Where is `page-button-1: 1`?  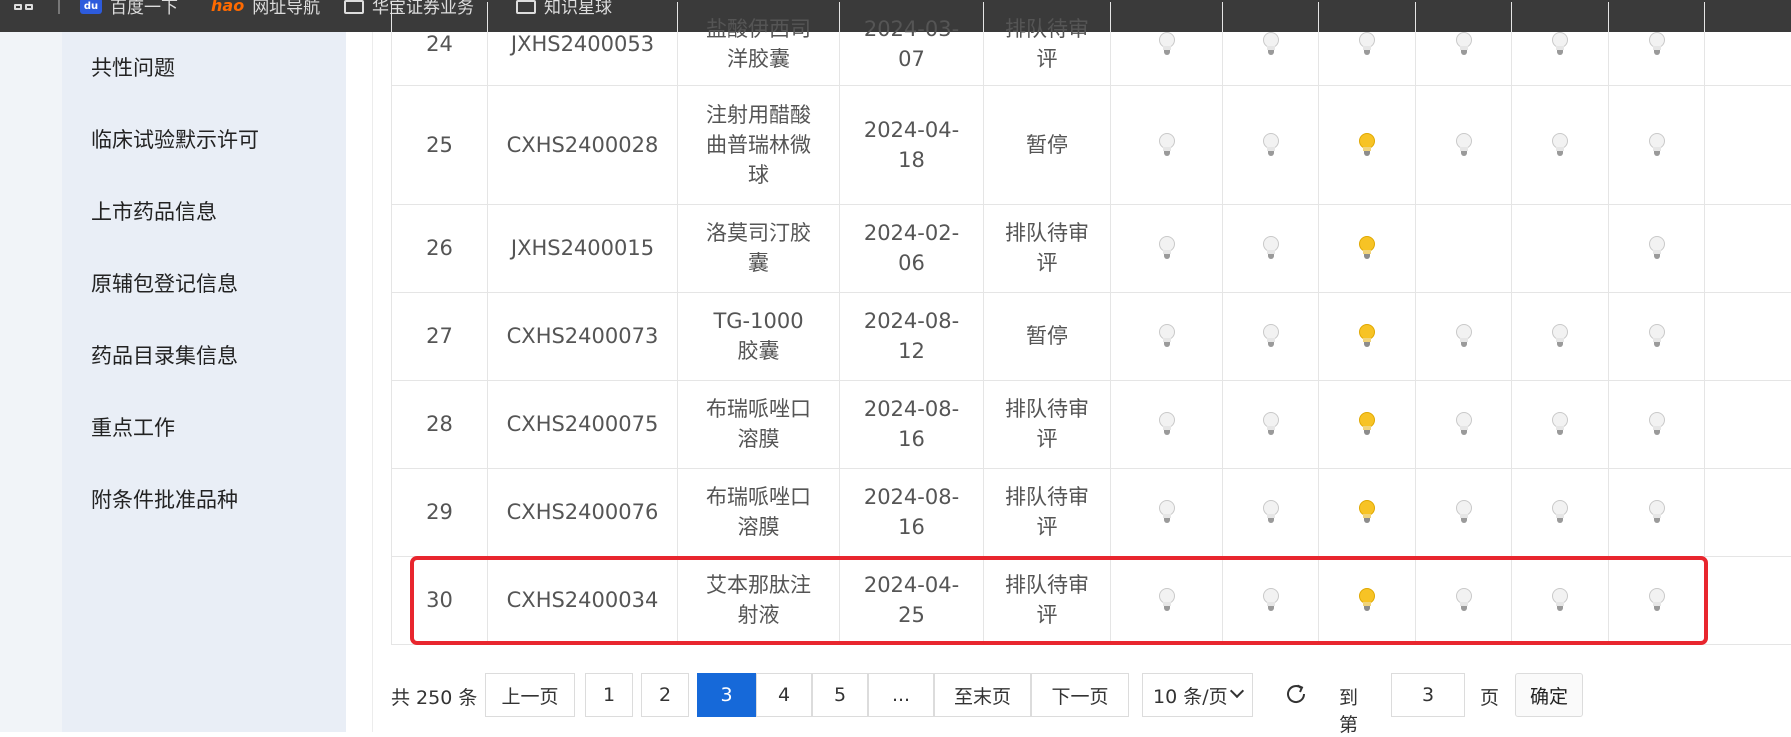 page-button-1: 1 is located at coordinates (609, 695).